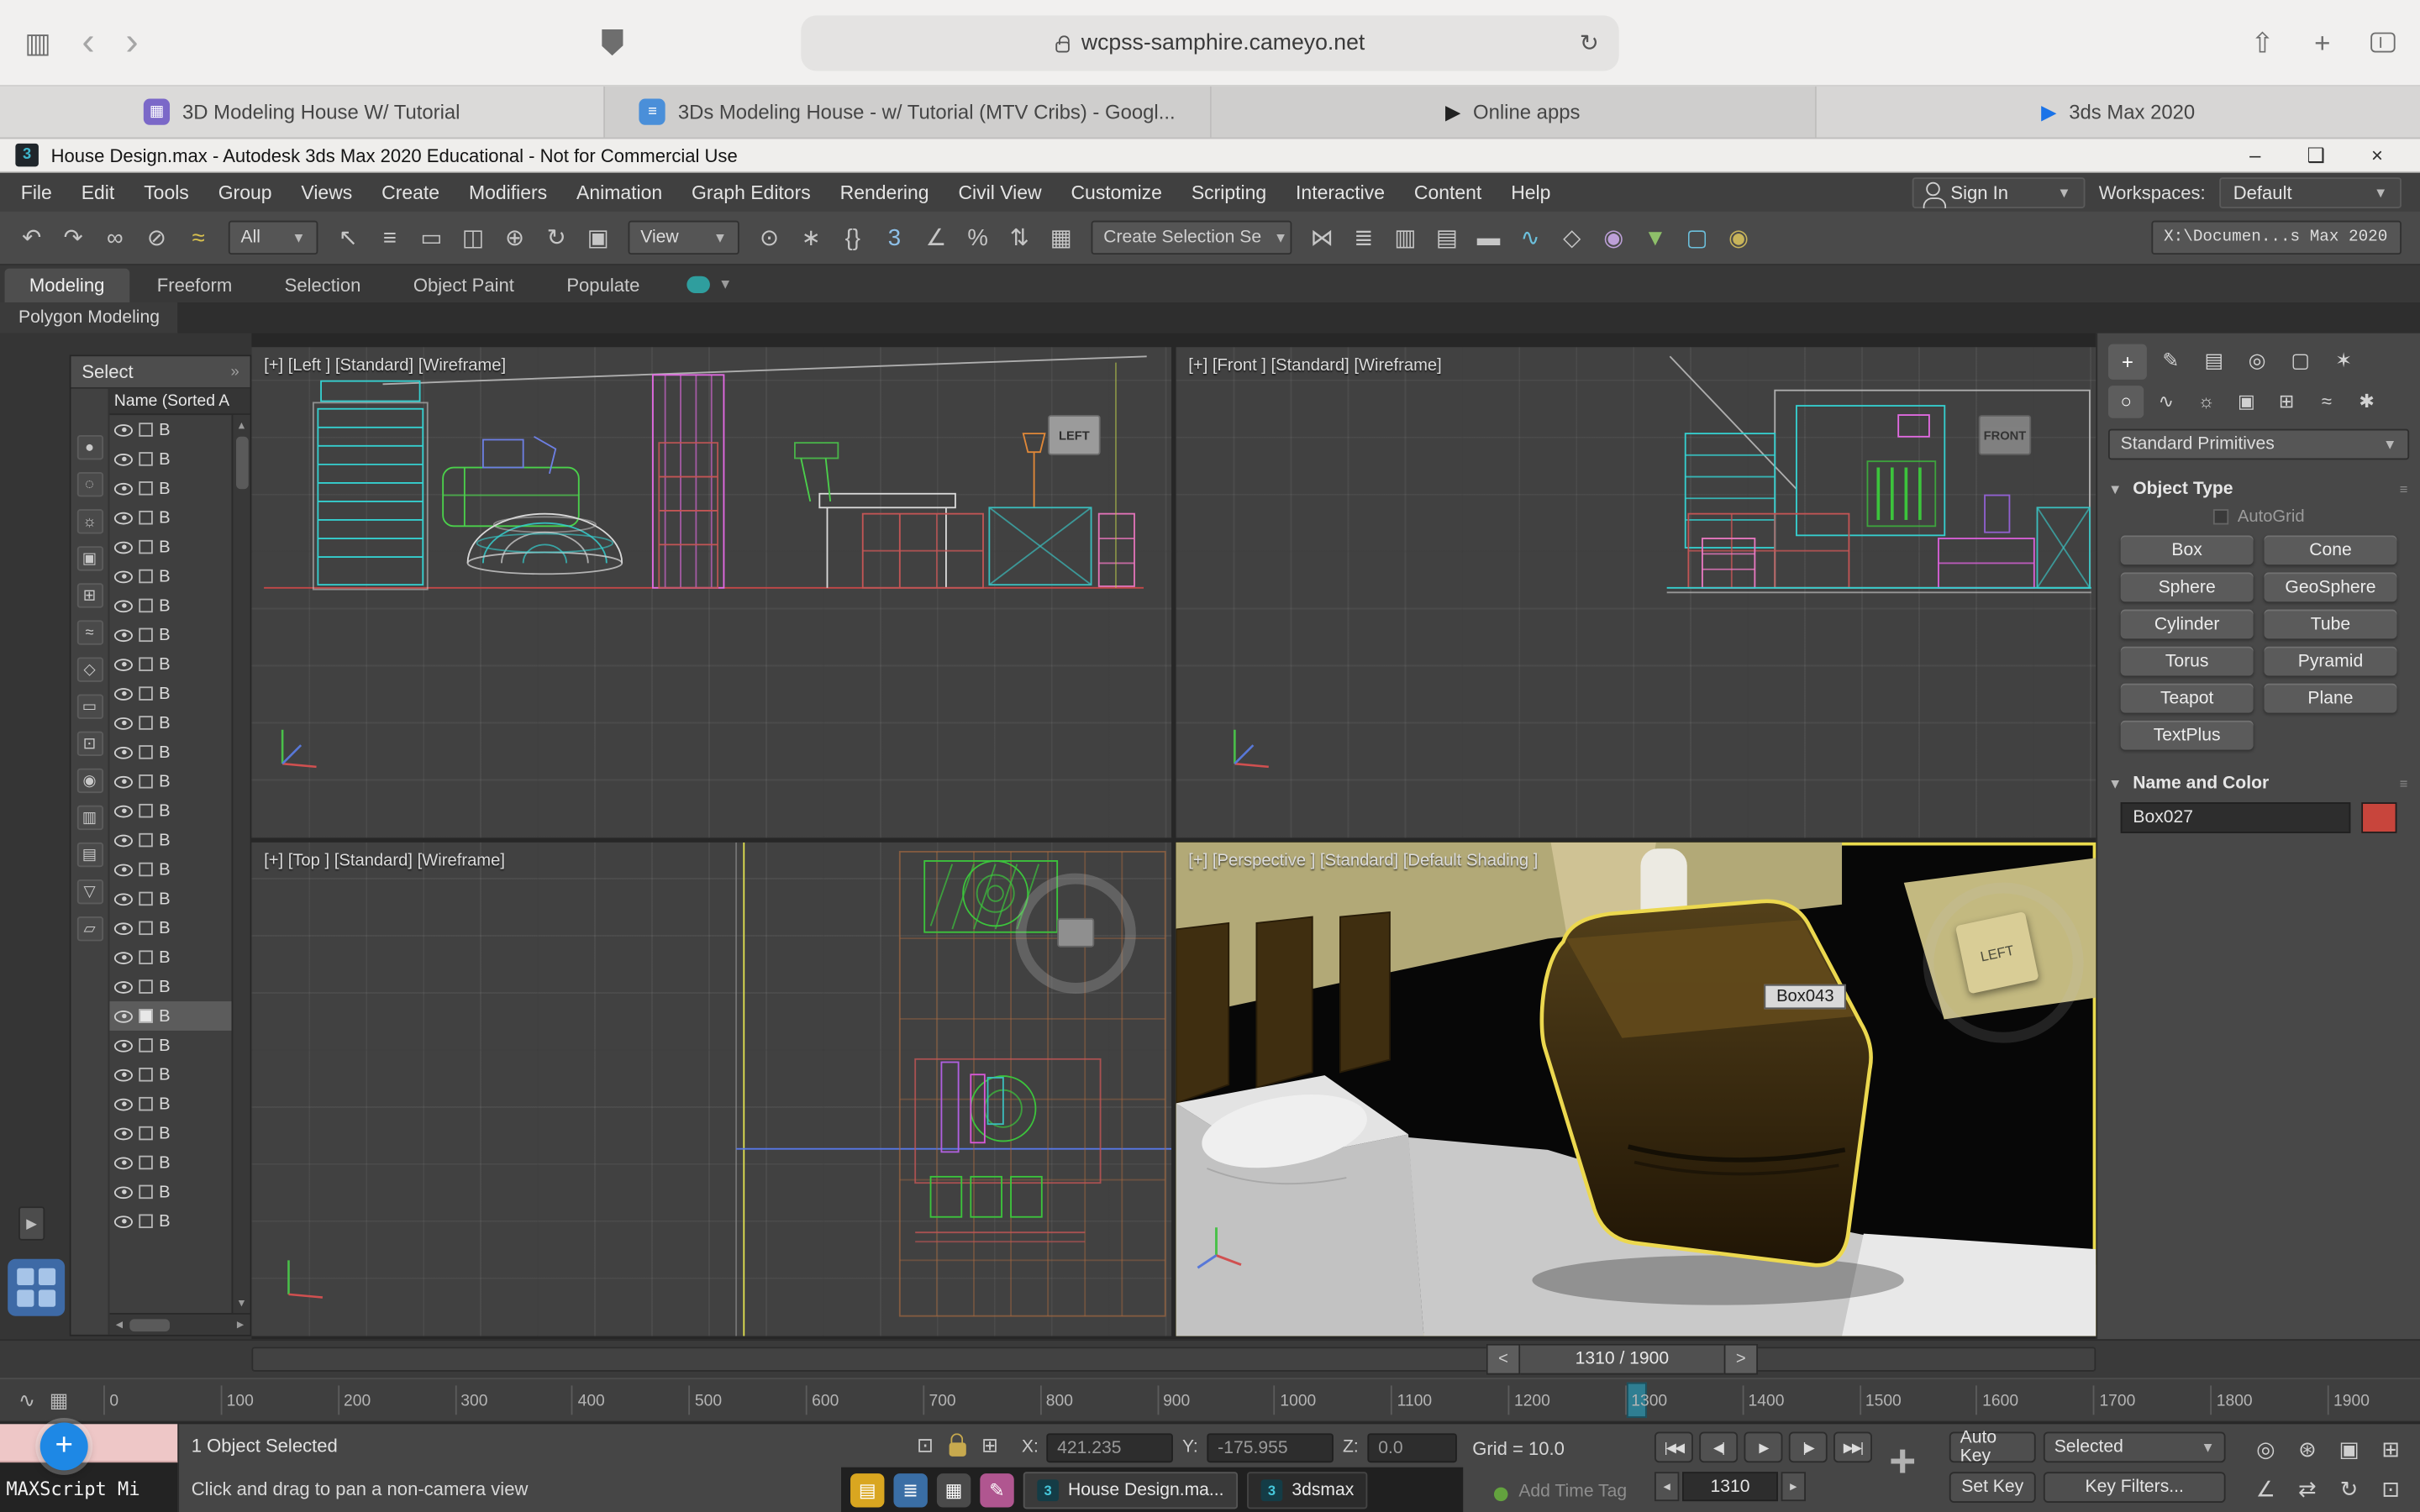 The width and height of the screenshot is (2420, 1512). I want to click on column-header-name: Name (Sorted A, so click(180, 402).